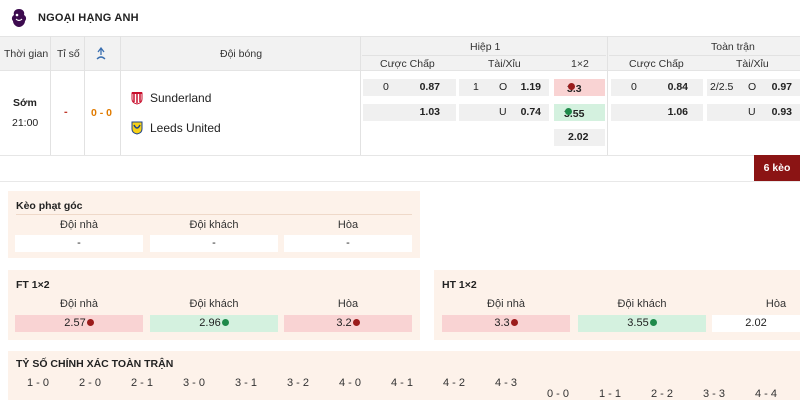  What do you see at coordinates (429, 112) in the screenshot?
I see `odds-value: 1.03` at bounding box center [429, 112].